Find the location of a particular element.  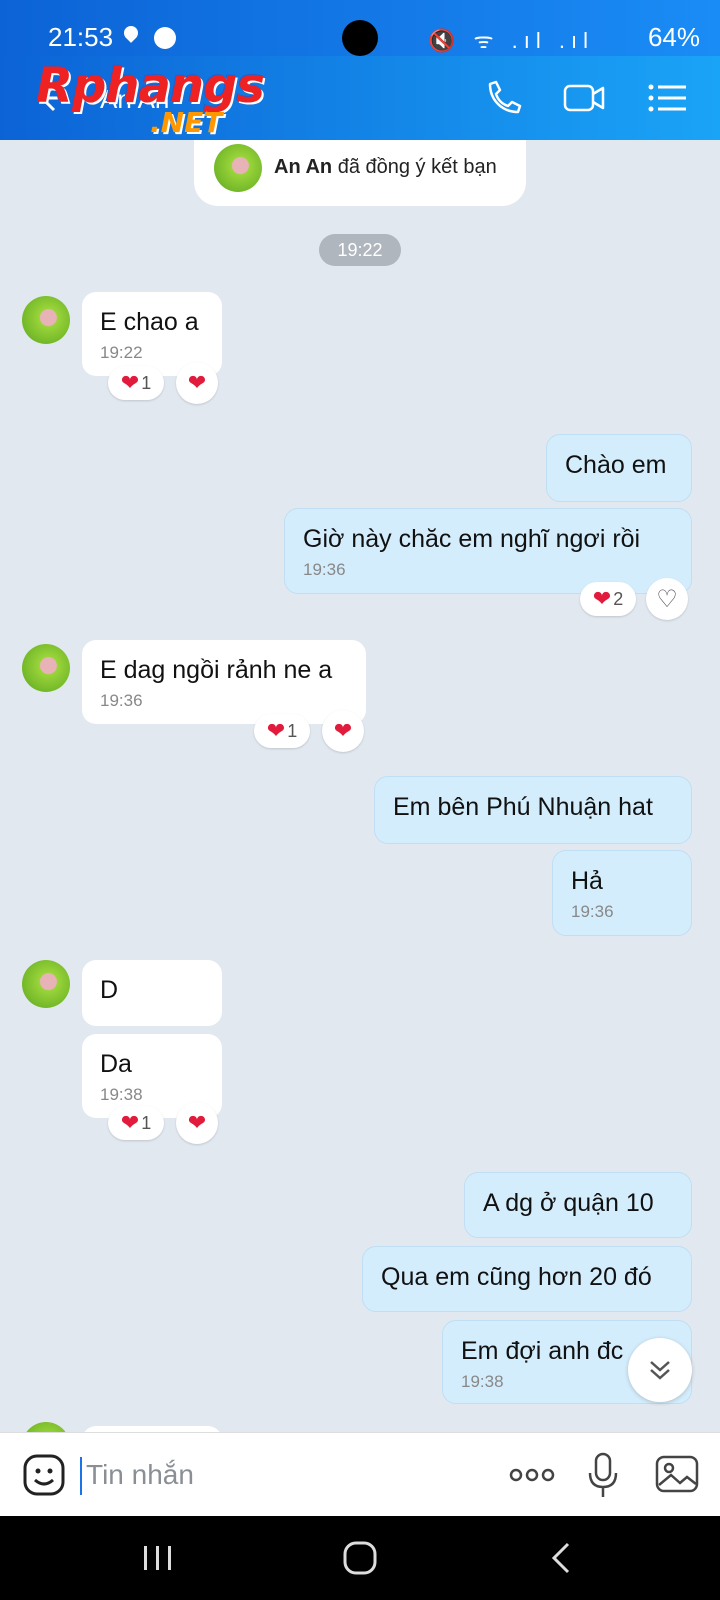

message-bubble-outgoing: A dg ở quận 10 is located at coordinates (578, 1205).